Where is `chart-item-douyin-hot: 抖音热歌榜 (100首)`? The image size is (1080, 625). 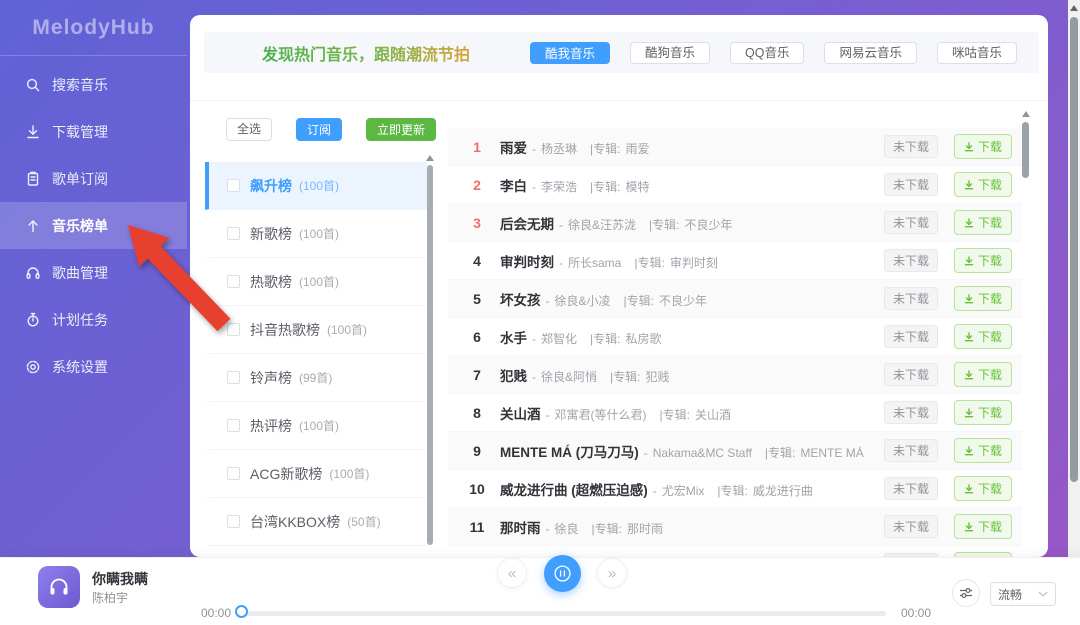 chart-item-douyin-hot: 抖音热歌榜 (100首) is located at coordinates (316, 330).